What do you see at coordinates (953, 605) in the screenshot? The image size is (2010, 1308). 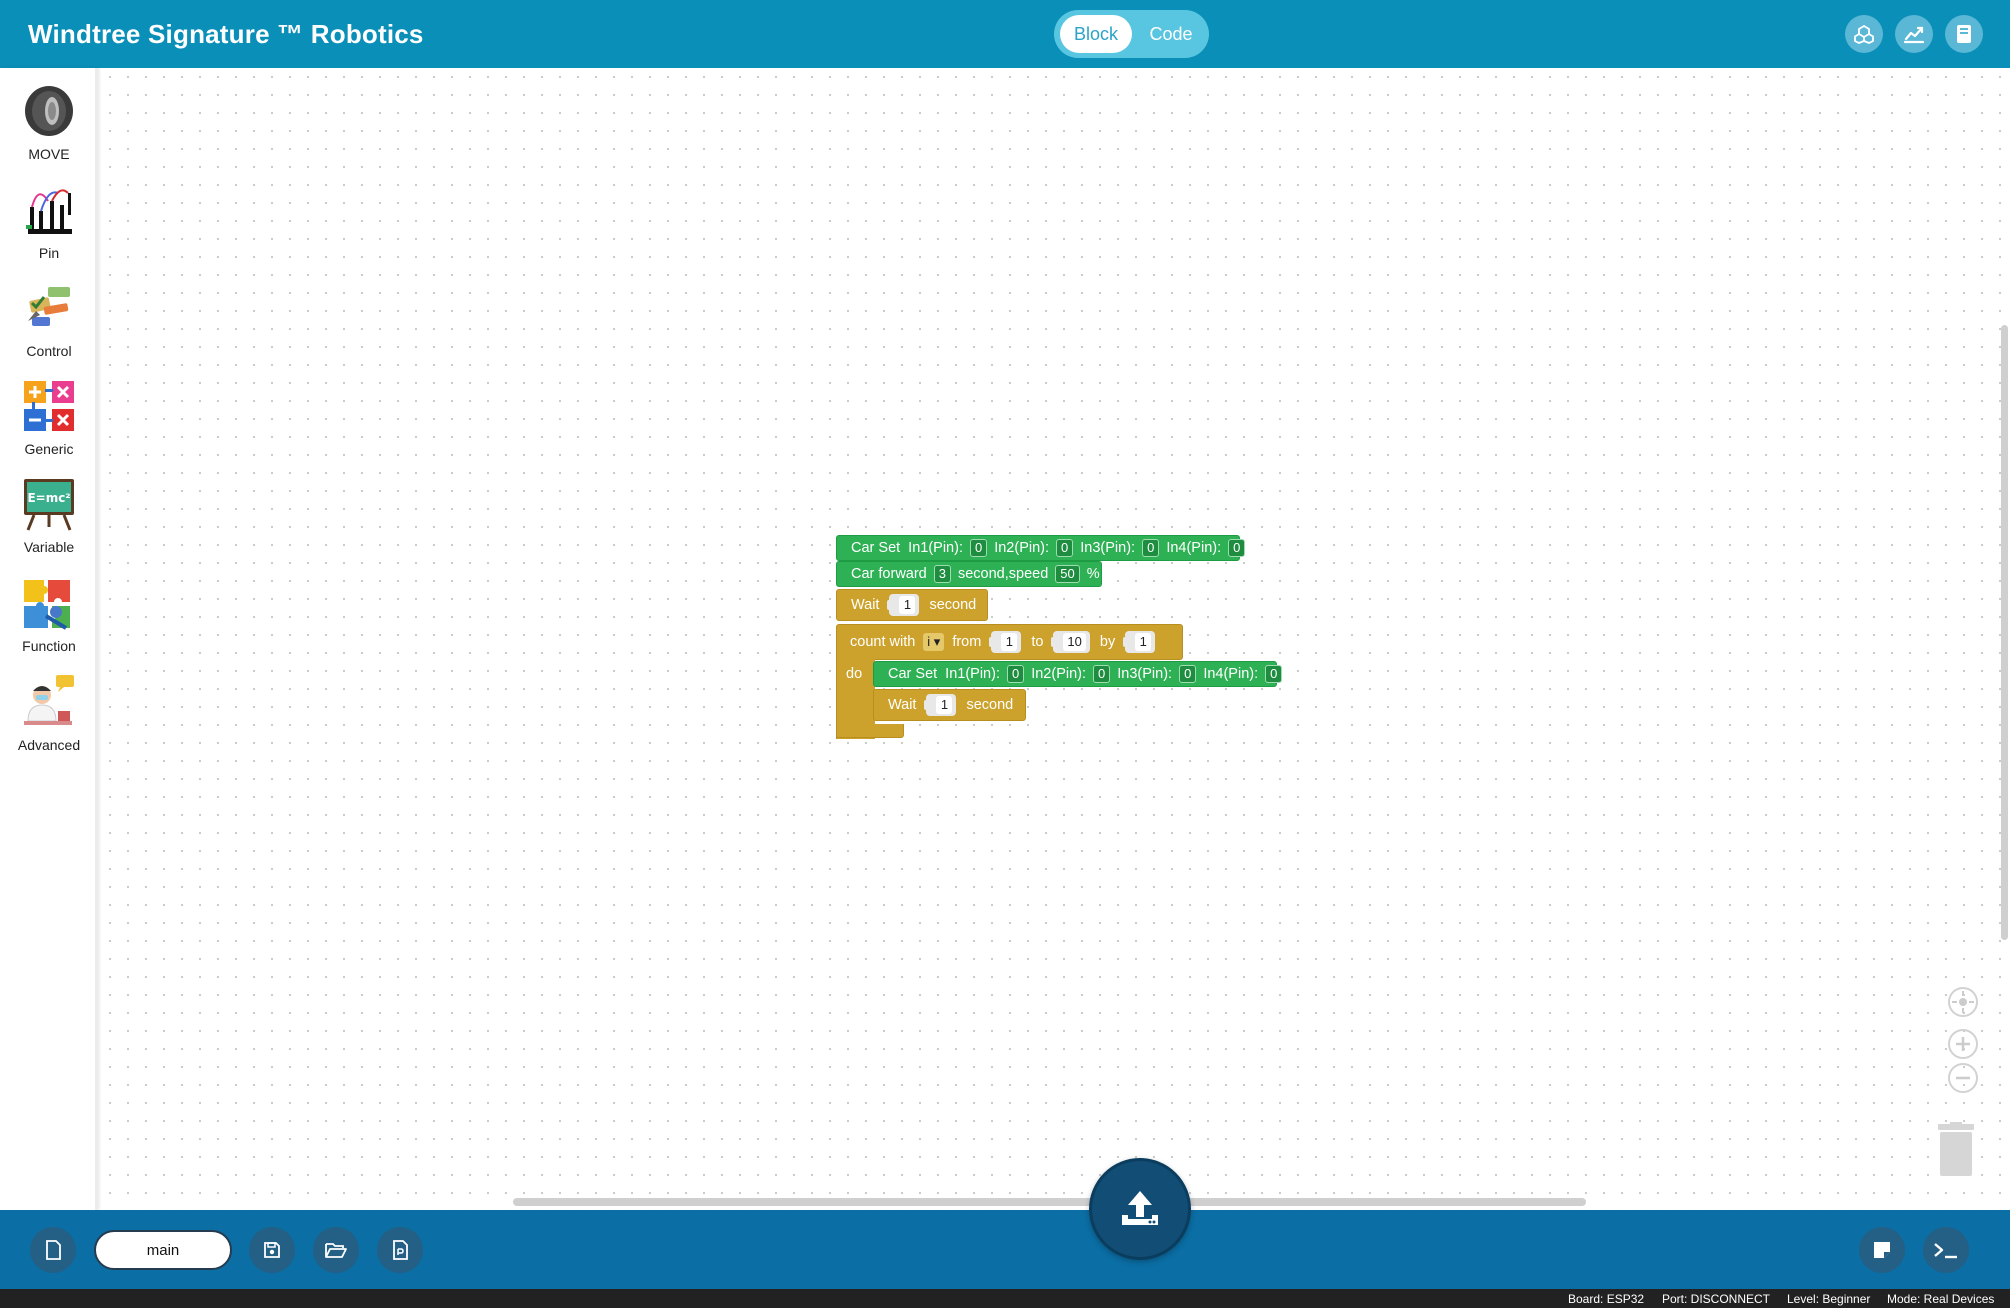 I see `unit-label: second` at bounding box center [953, 605].